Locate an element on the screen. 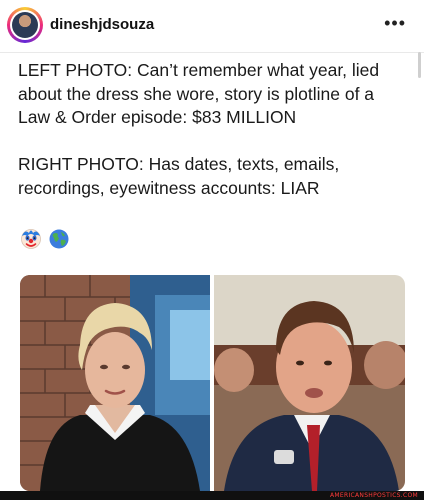  scrollbar is located at coordinates (419, 65).